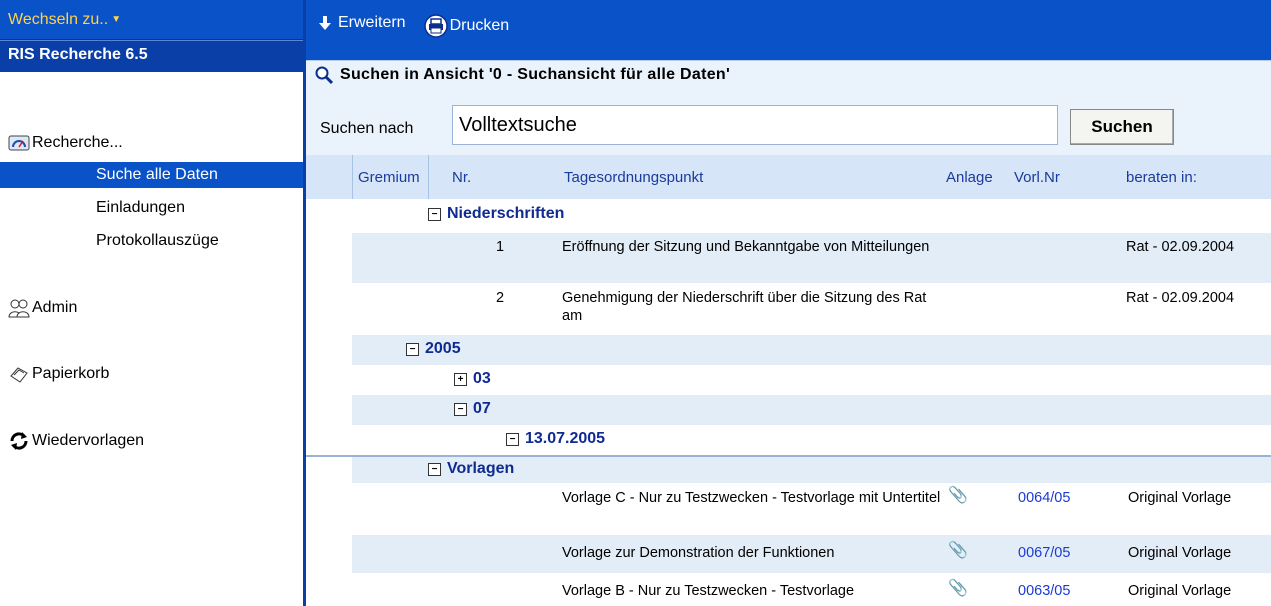  I want to click on print-button: Drucken, so click(466, 26).